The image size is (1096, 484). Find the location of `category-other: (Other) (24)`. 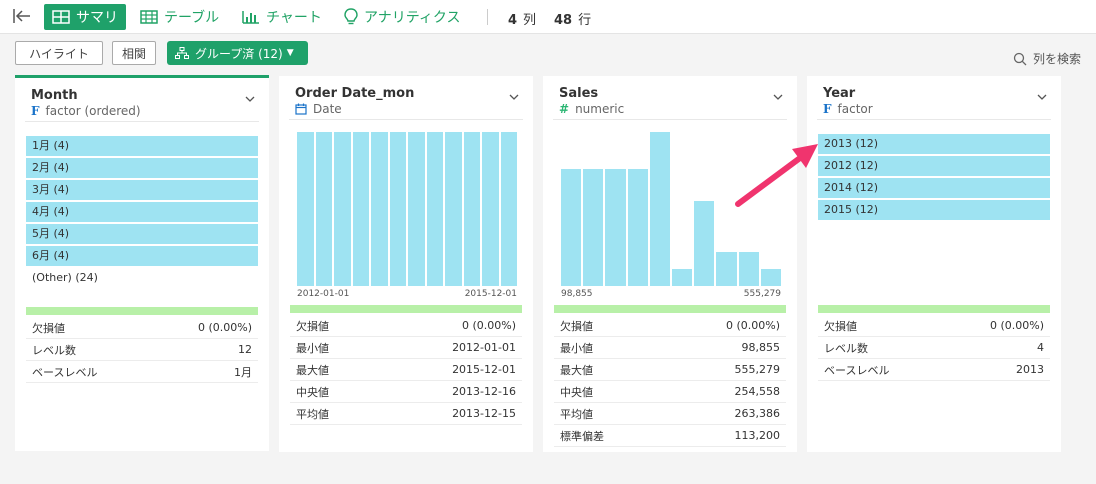

category-other: (Other) (24) is located at coordinates (65, 277).